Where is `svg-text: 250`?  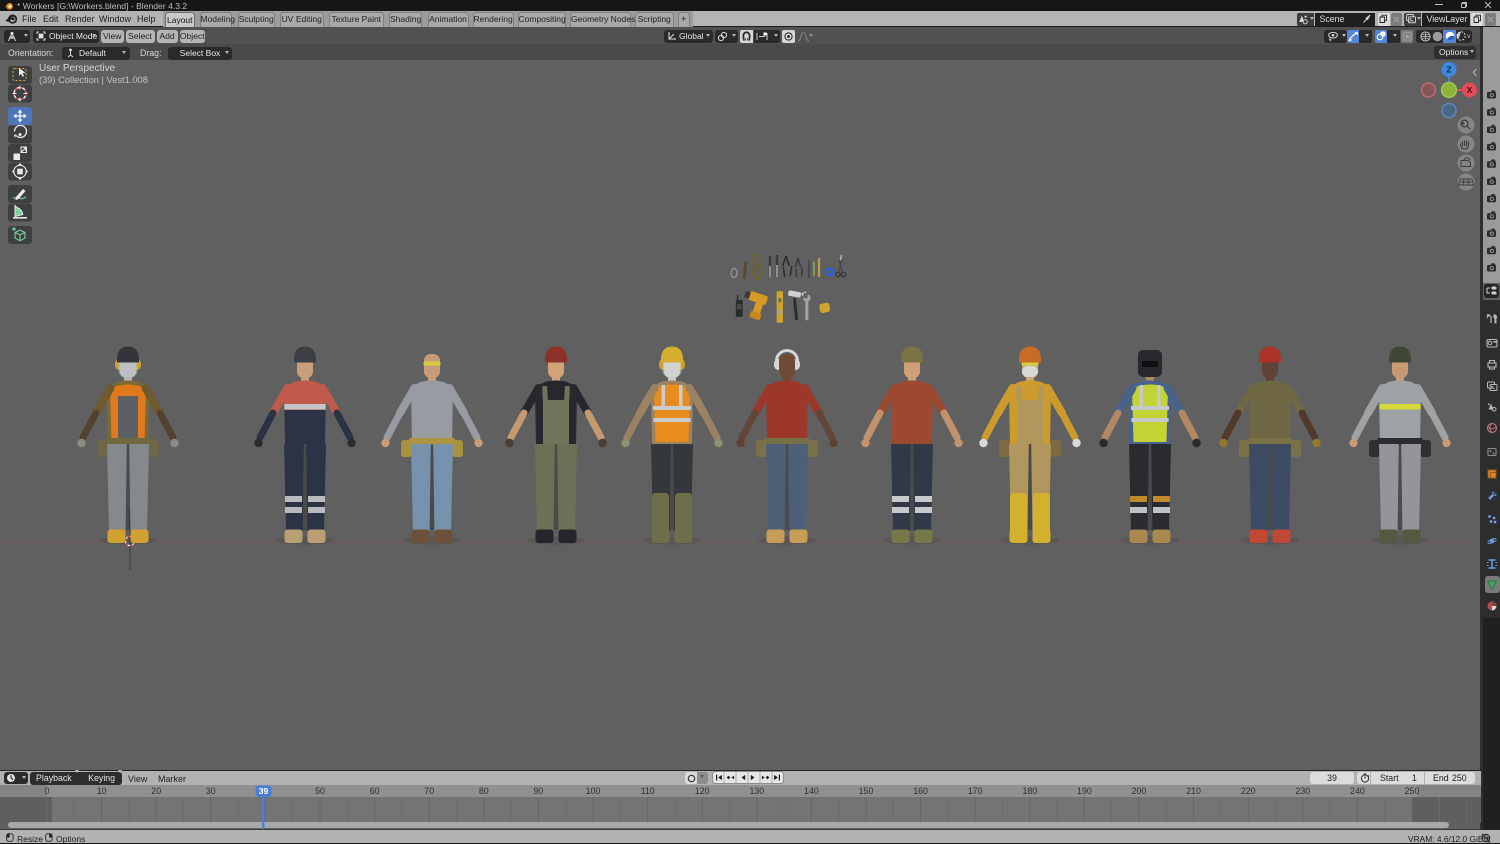
svg-text: 250 is located at coordinates (1412, 791).